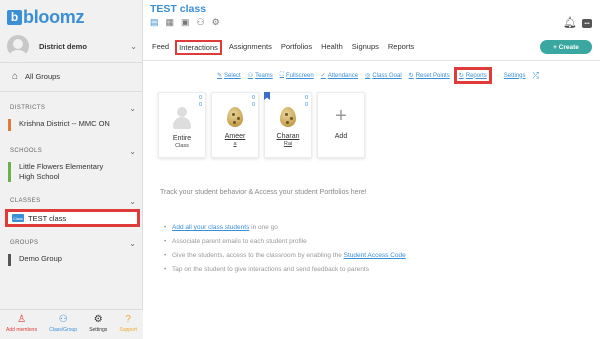 The height and width of the screenshot is (339, 600). What do you see at coordinates (323, 76) in the screenshot?
I see `check-circle-icon: ✓` at bounding box center [323, 76].